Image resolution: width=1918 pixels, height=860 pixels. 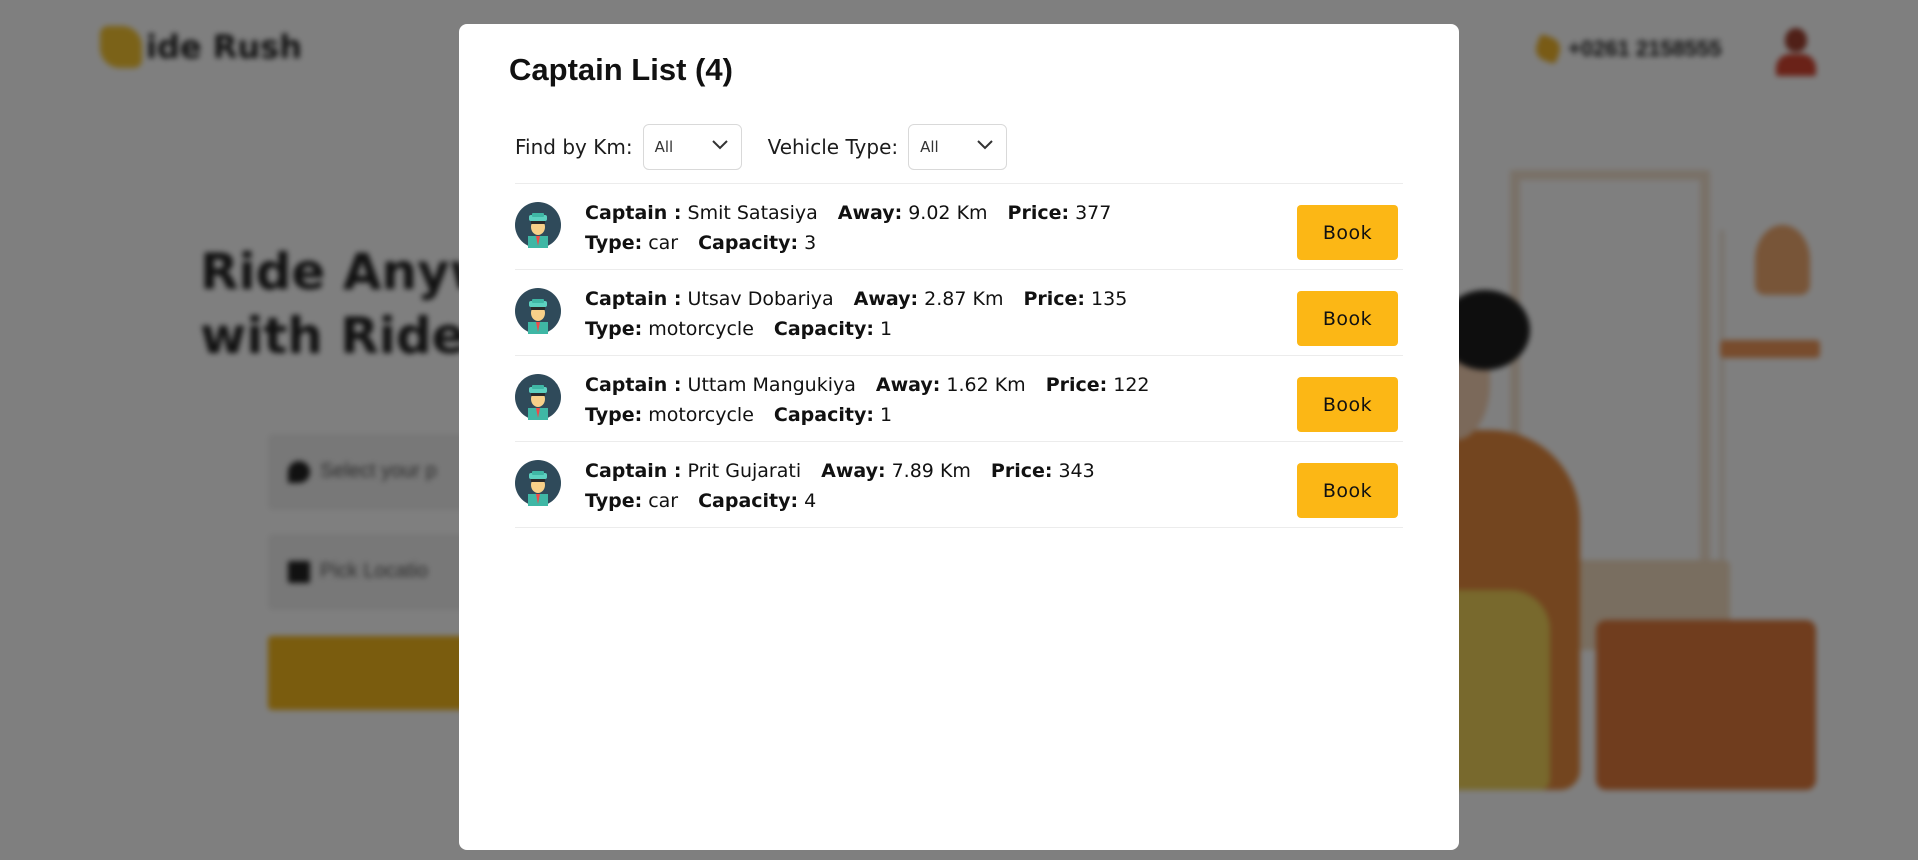 What do you see at coordinates (964, 299) in the screenshot?
I see `captain-distance: 2.87 Km` at bounding box center [964, 299].